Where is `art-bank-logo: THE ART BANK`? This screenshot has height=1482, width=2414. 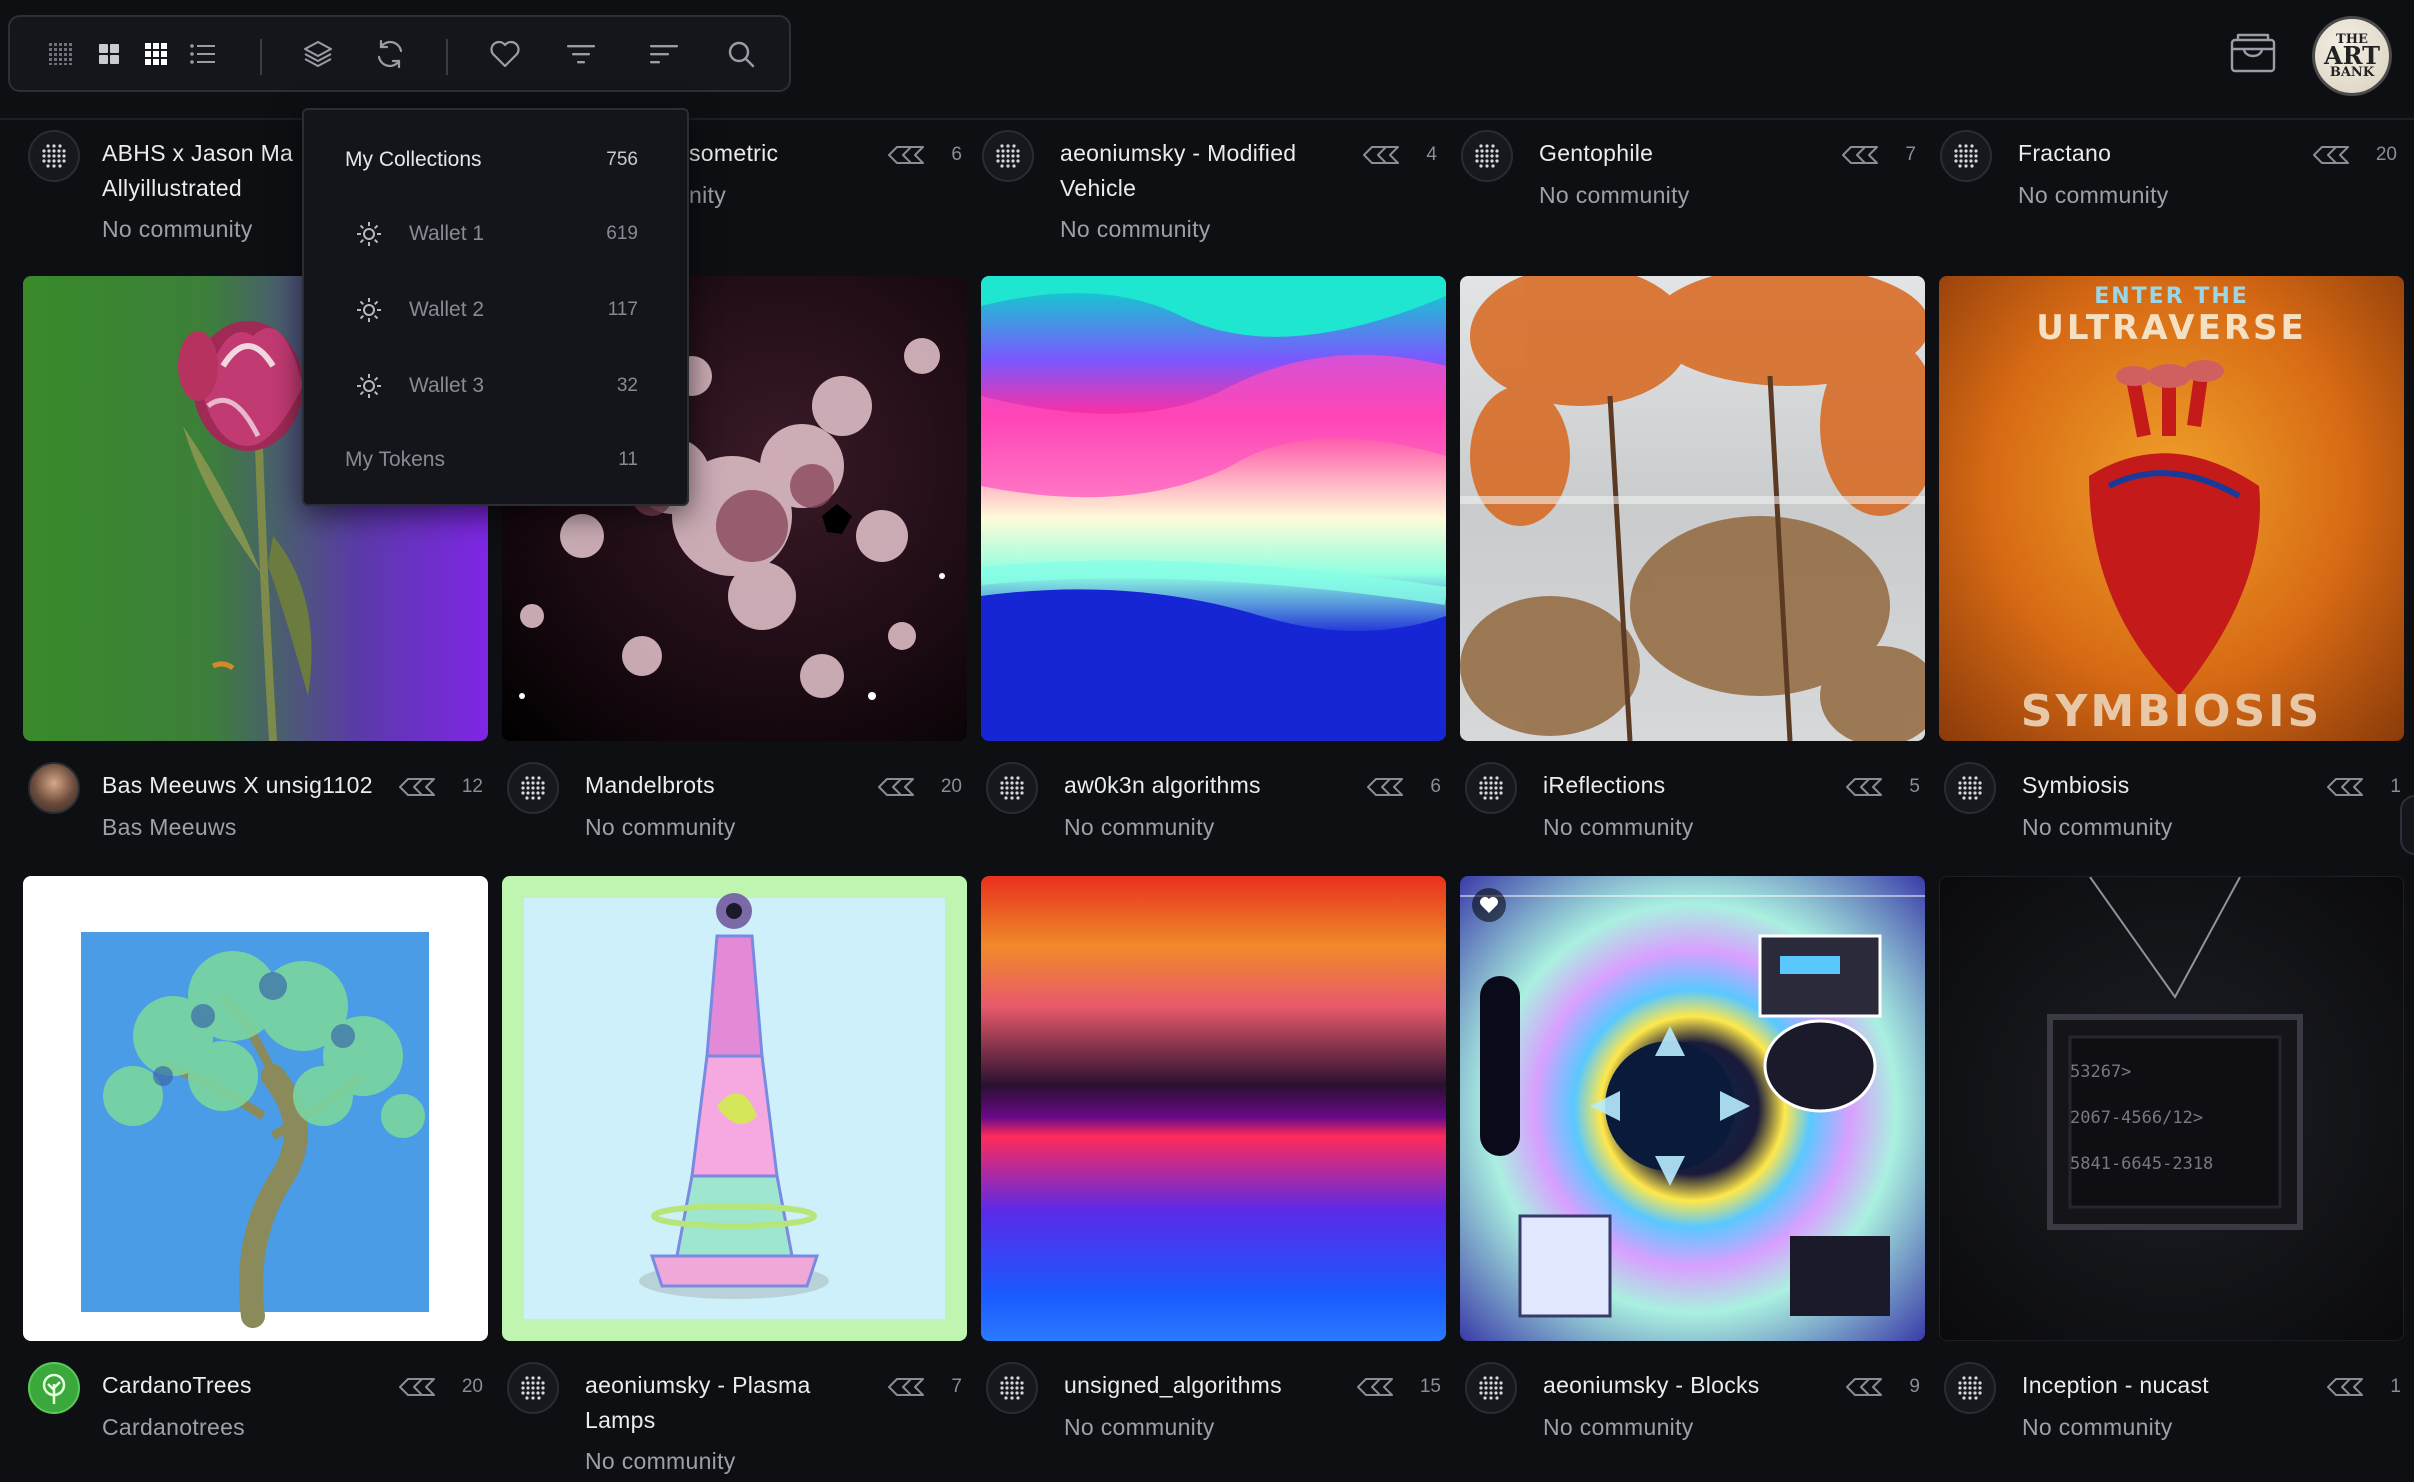
art-bank-logo: THE ART BANK is located at coordinates (2352, 56).